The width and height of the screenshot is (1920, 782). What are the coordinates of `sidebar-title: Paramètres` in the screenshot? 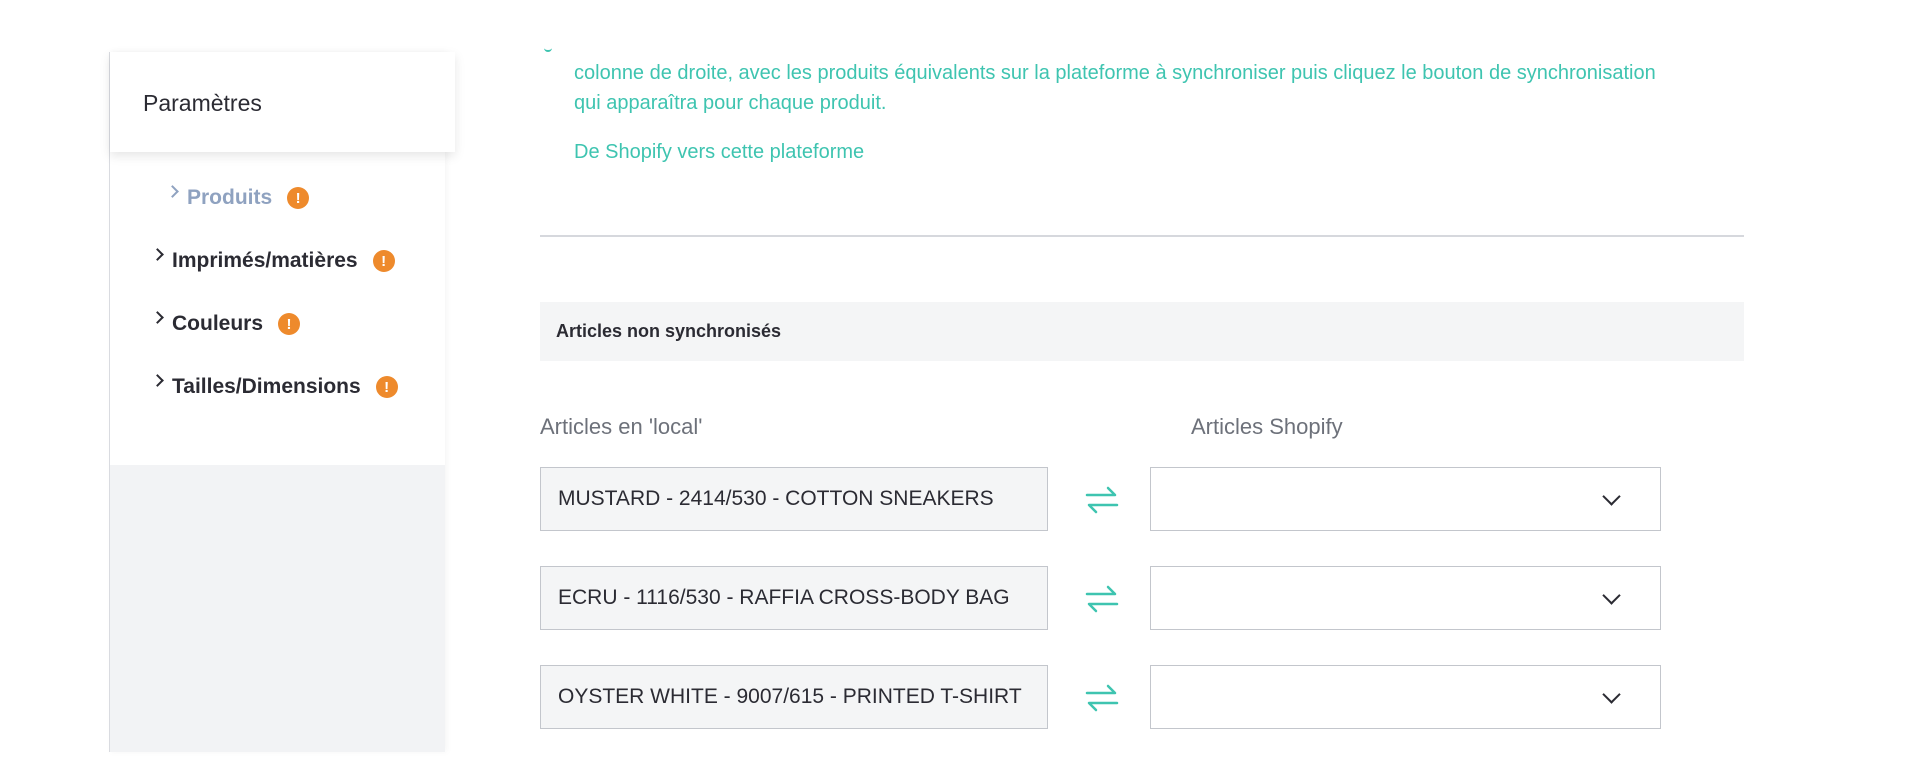 It's located at (202, 103).